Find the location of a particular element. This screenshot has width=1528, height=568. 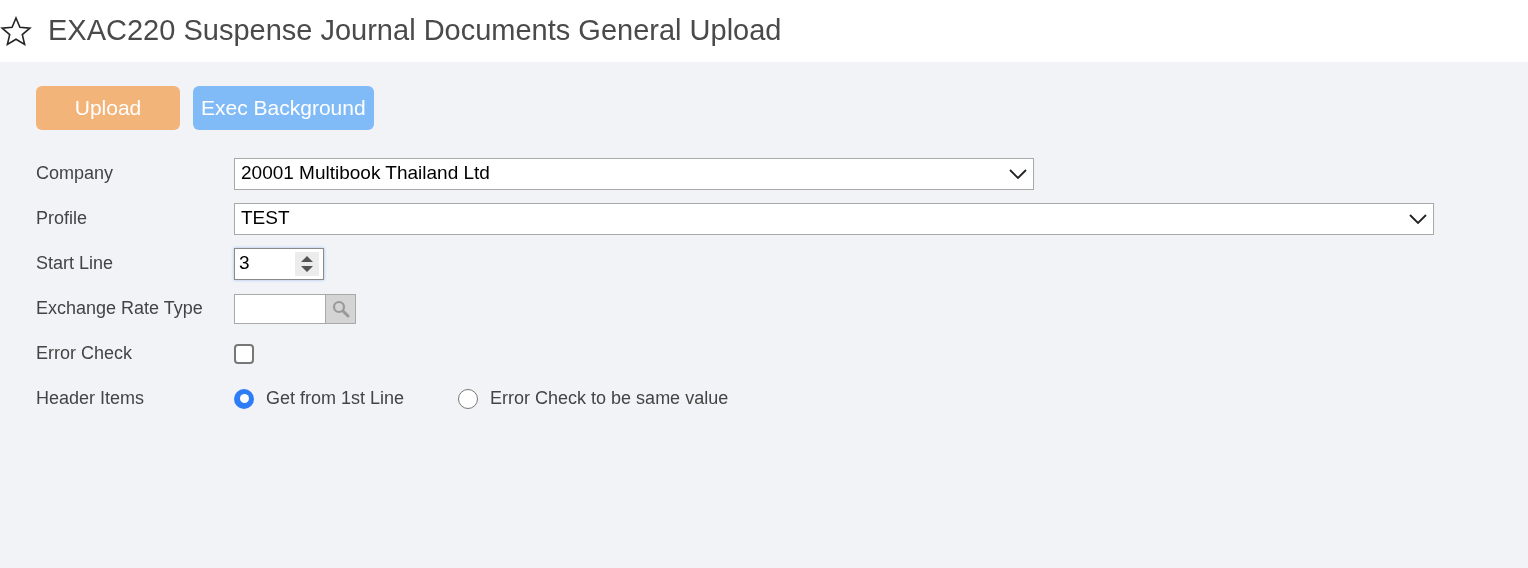

field-label: Exchange Rate Type is located at coordinates (120, 308).